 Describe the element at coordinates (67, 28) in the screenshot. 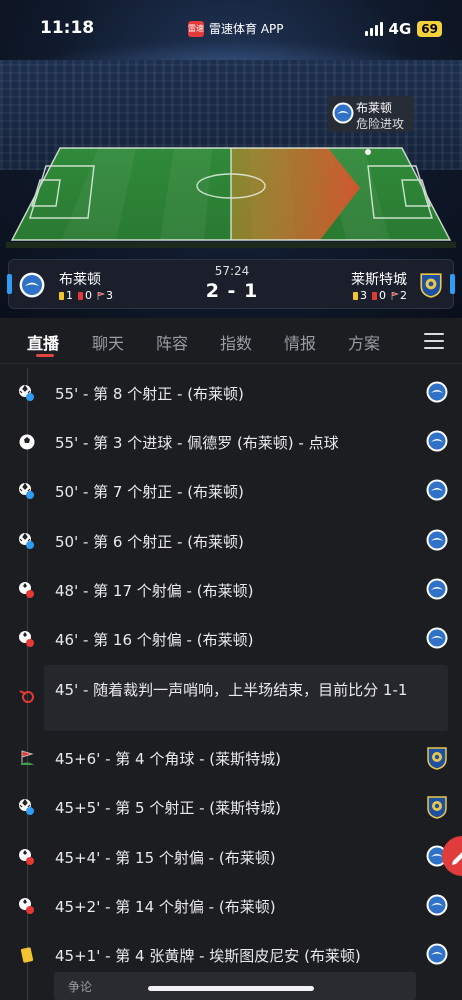

I see `status-time: 11:18` at that location.